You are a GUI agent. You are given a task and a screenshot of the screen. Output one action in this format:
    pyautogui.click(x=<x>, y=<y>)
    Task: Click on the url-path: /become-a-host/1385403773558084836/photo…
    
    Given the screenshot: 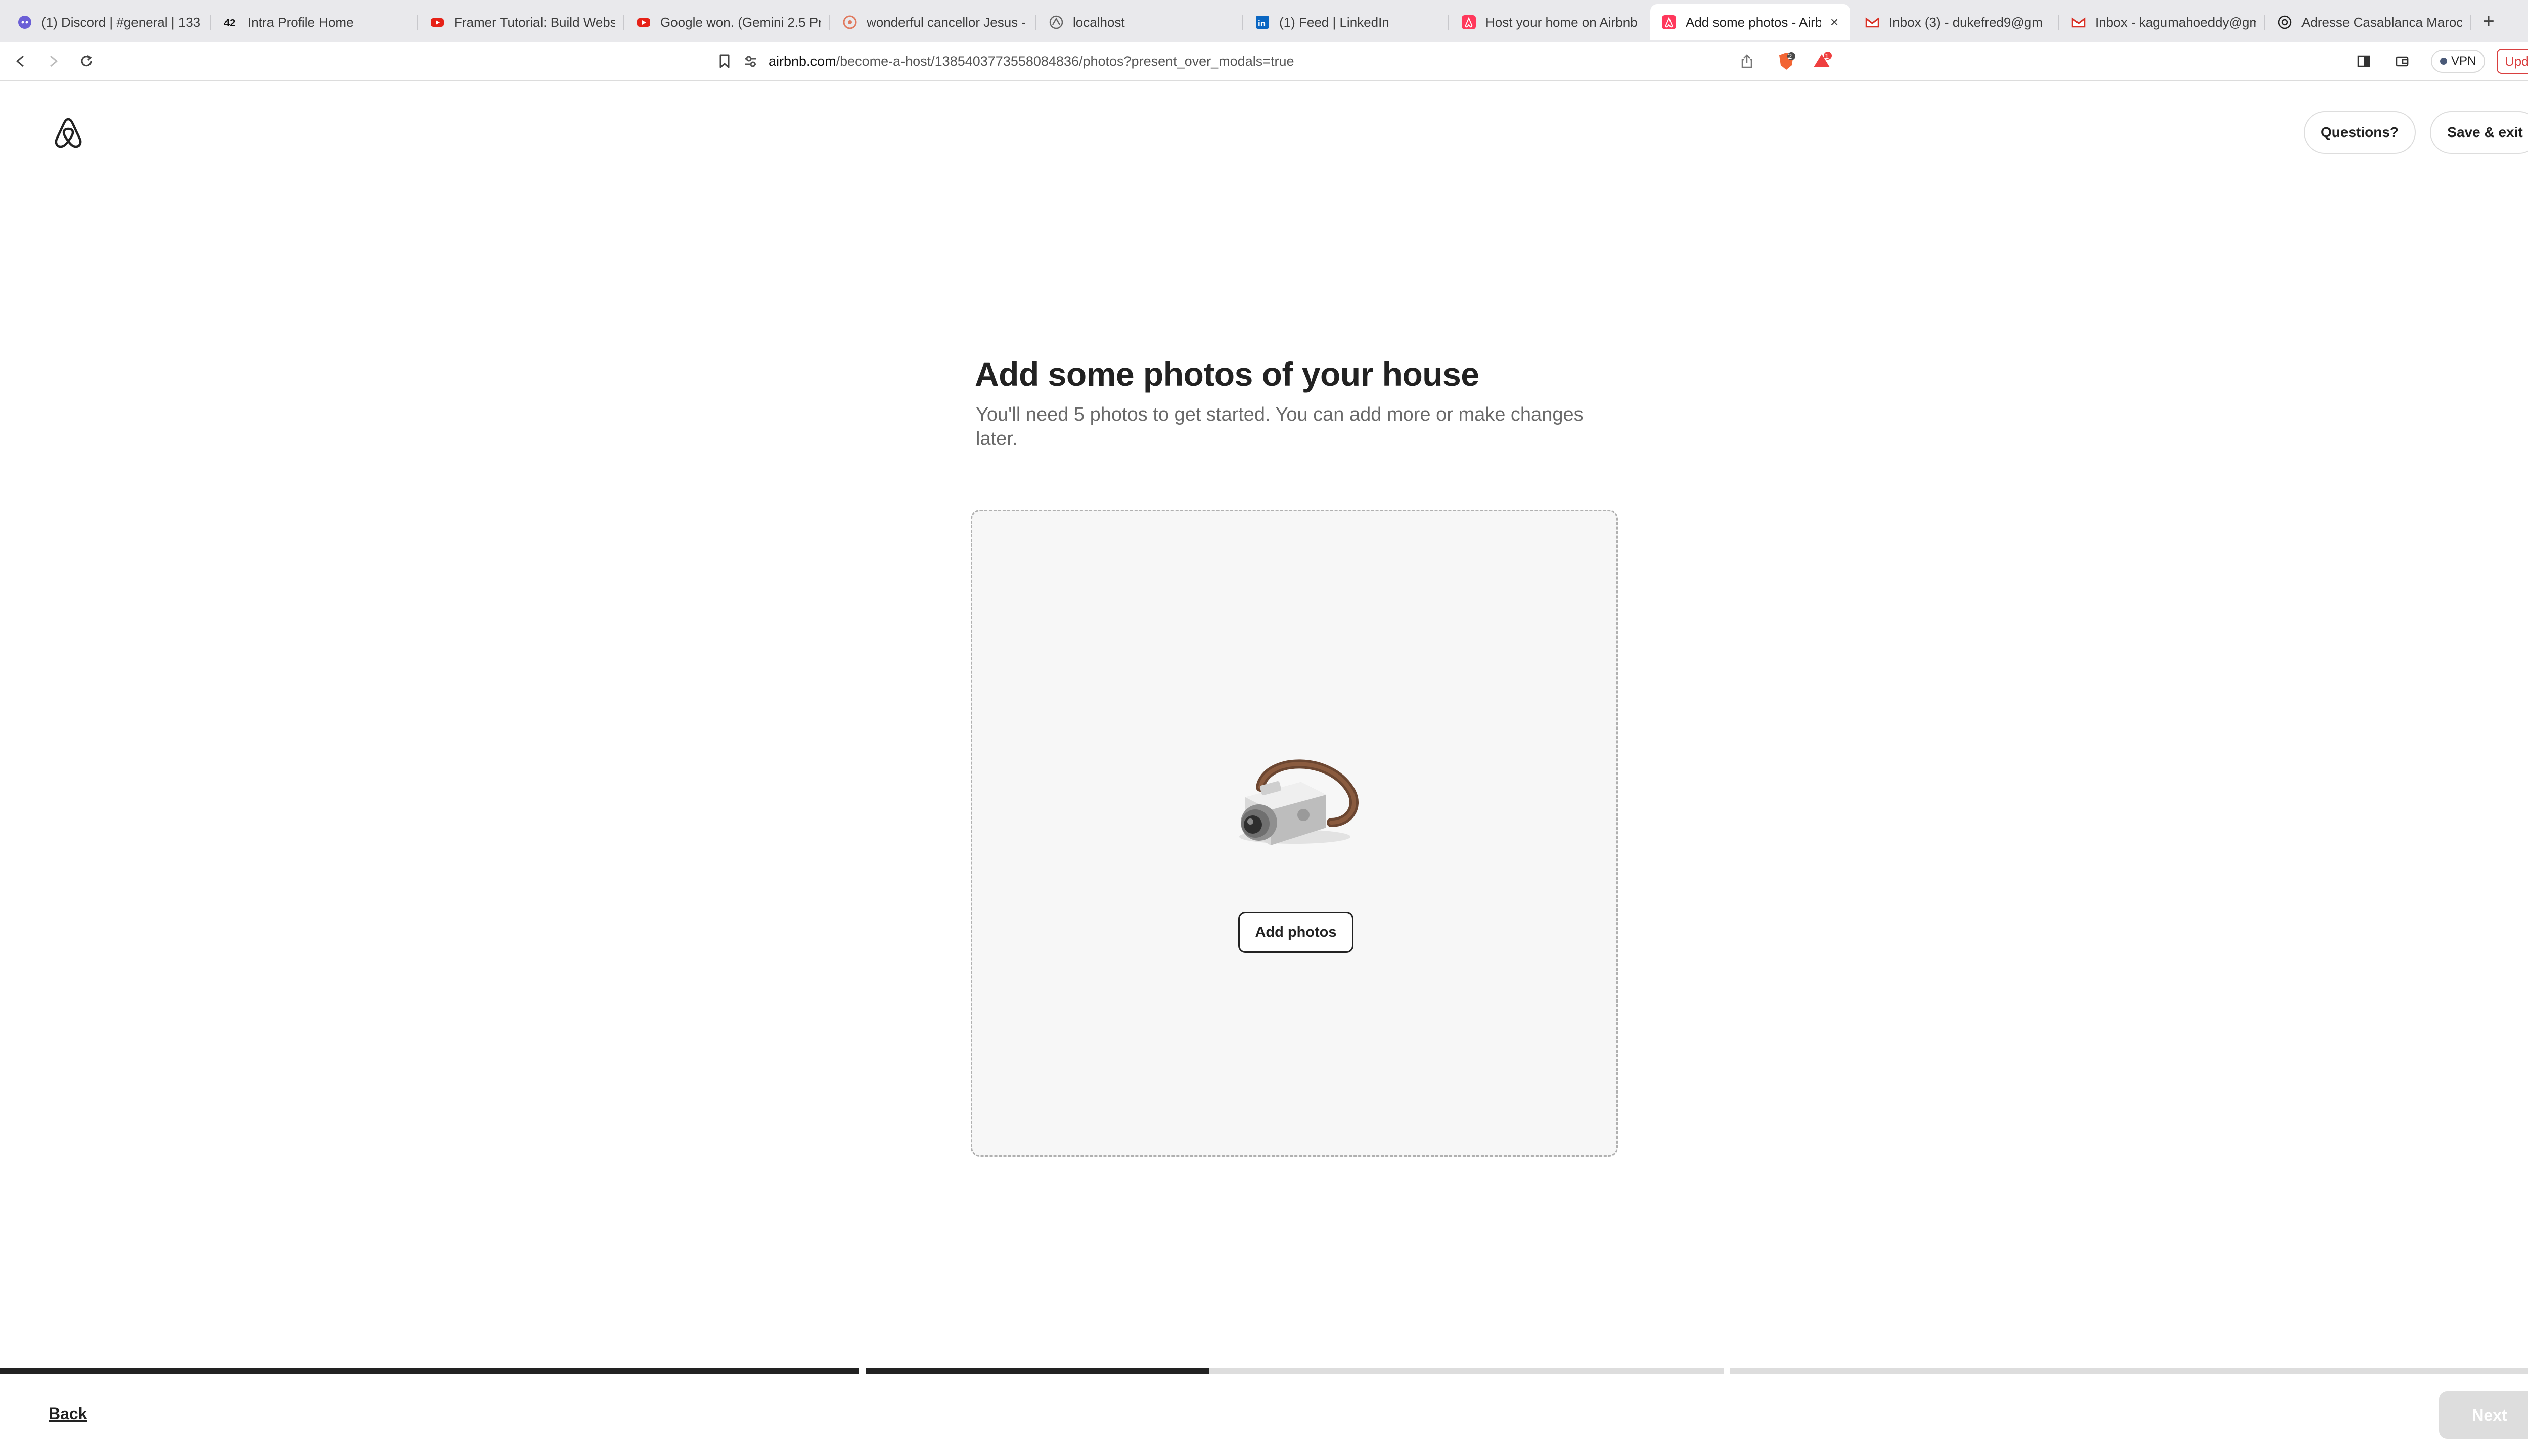 What is the action you would take?
    pyautogui.click(x=1065, y=61)
    